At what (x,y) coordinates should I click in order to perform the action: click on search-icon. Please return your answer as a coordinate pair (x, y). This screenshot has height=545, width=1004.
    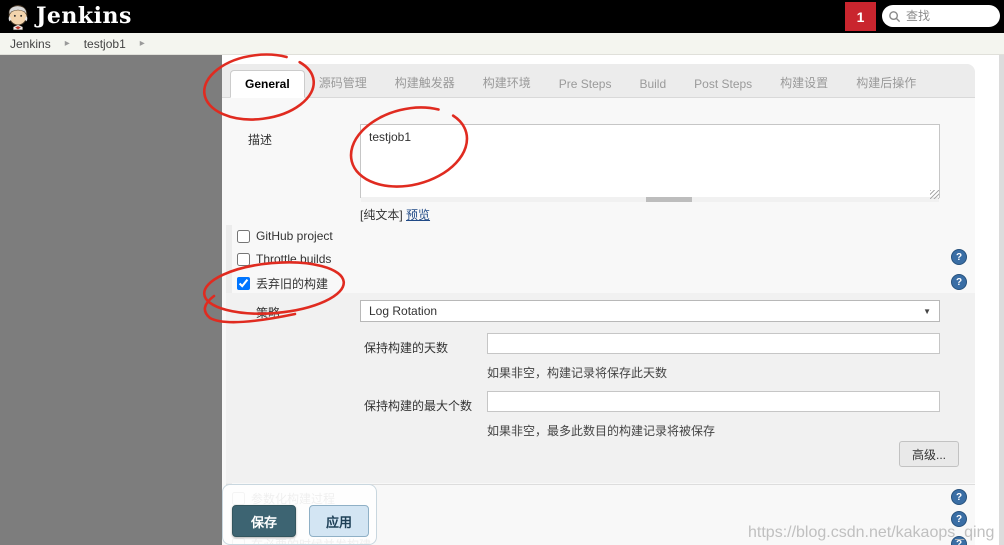
    Looking at the image, I should click on (894, 16).